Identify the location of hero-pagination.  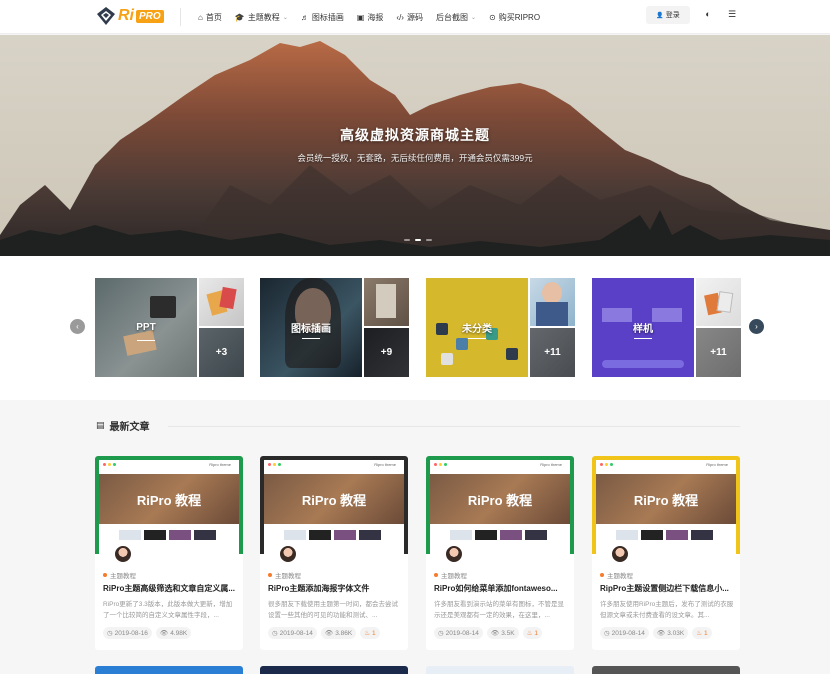
(418, 240).